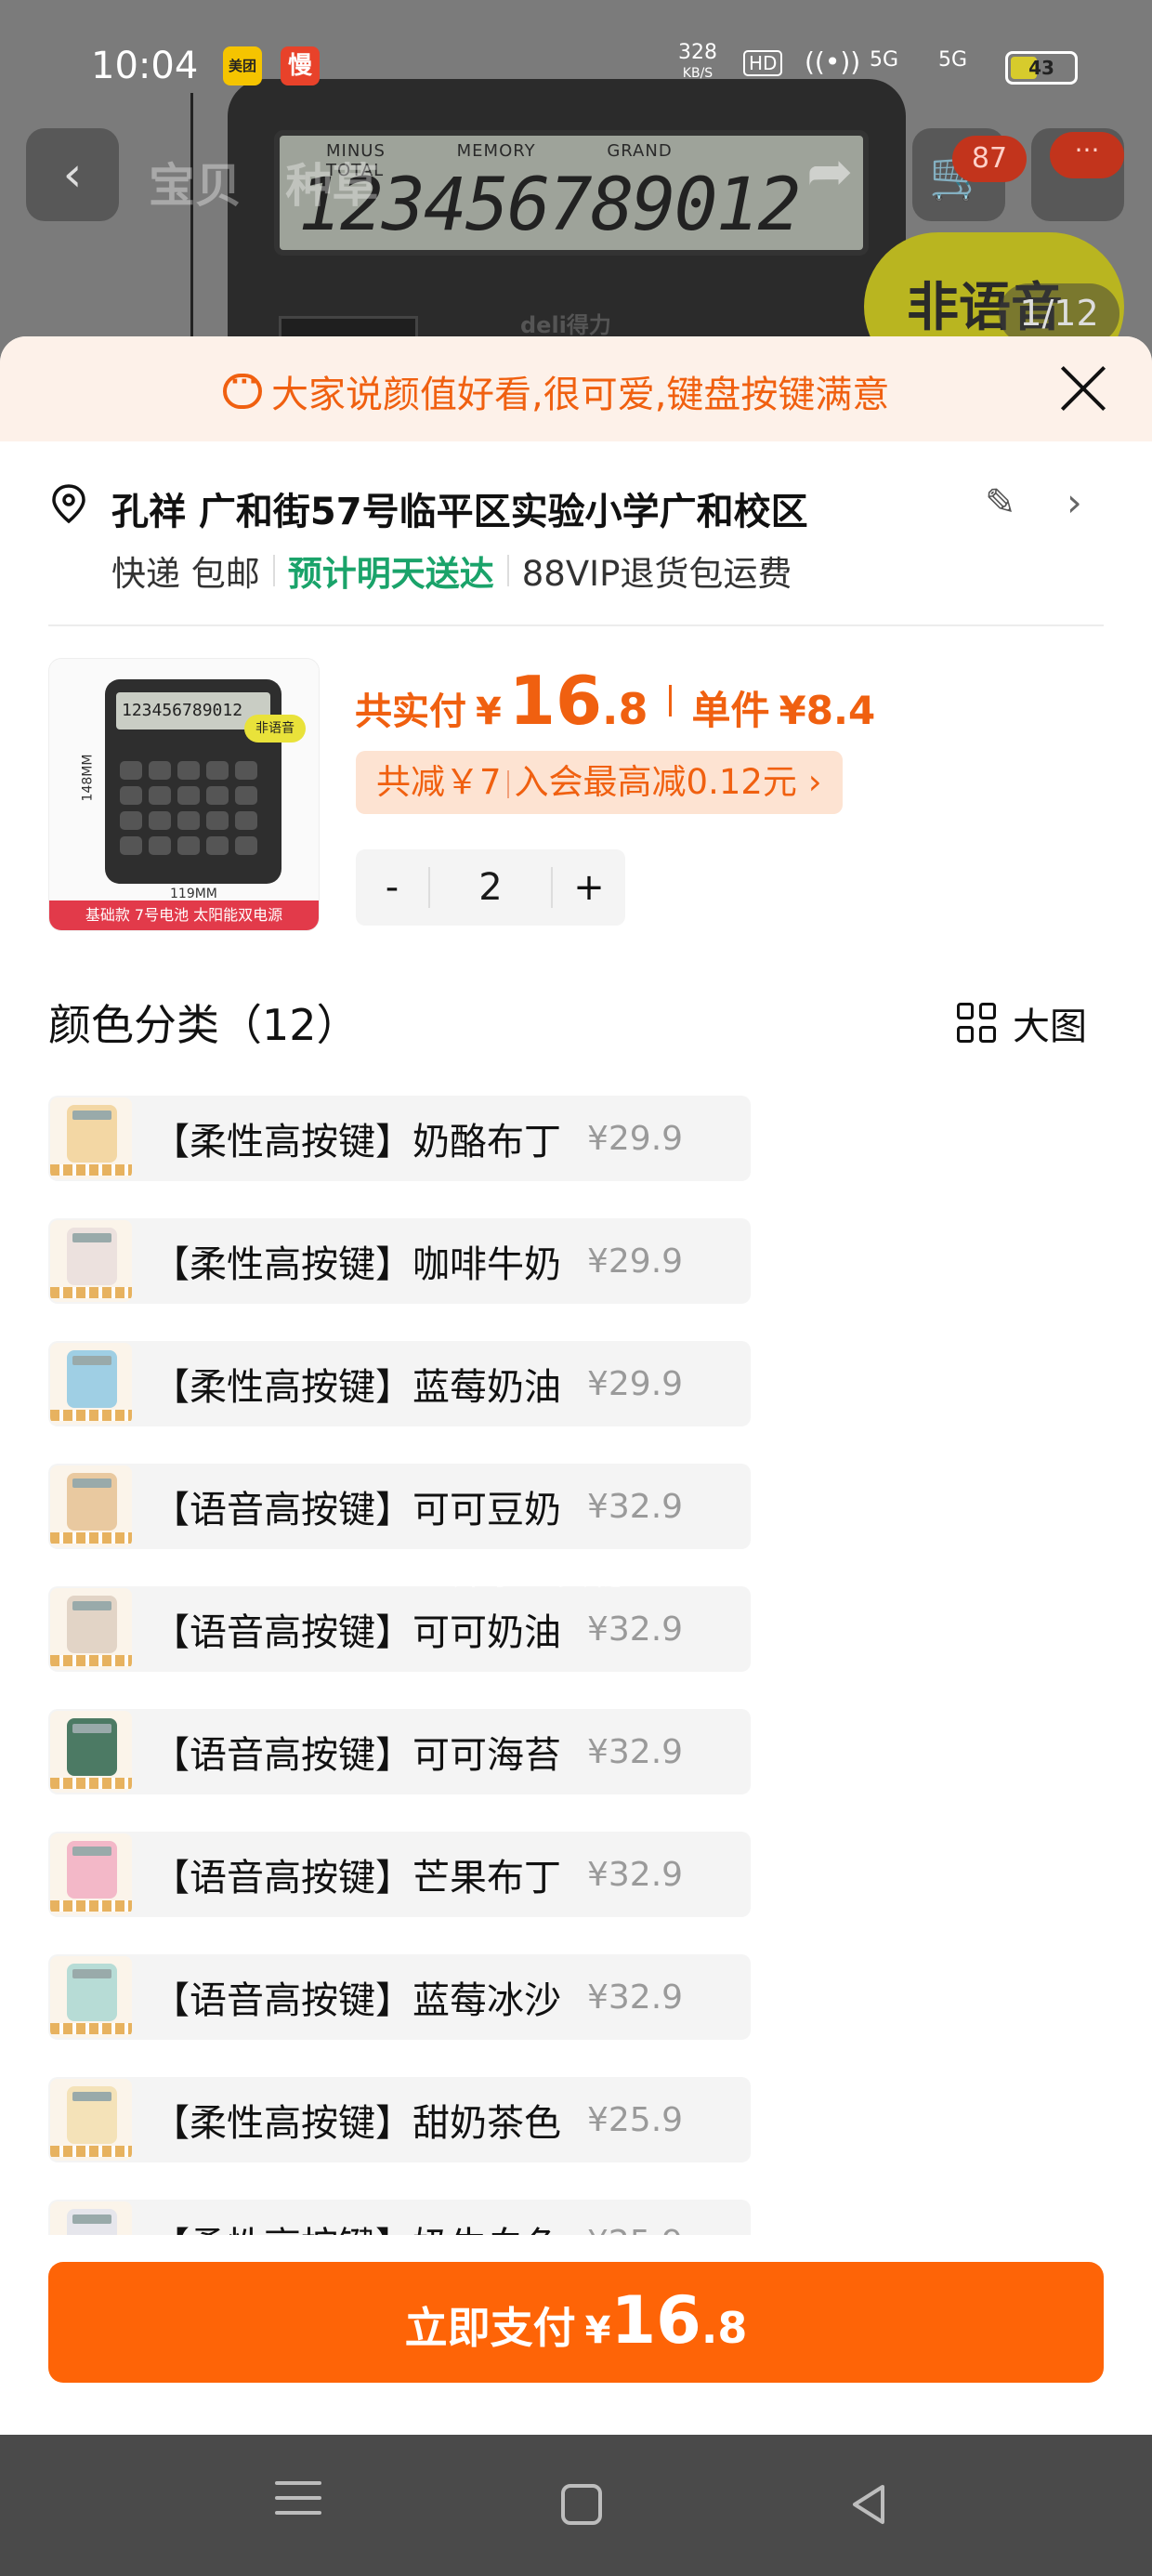 The image size is (1152, 2576). Describe the element at coordinates (72, 174) in the screenshot. I see `back-button: ‹` at that location.